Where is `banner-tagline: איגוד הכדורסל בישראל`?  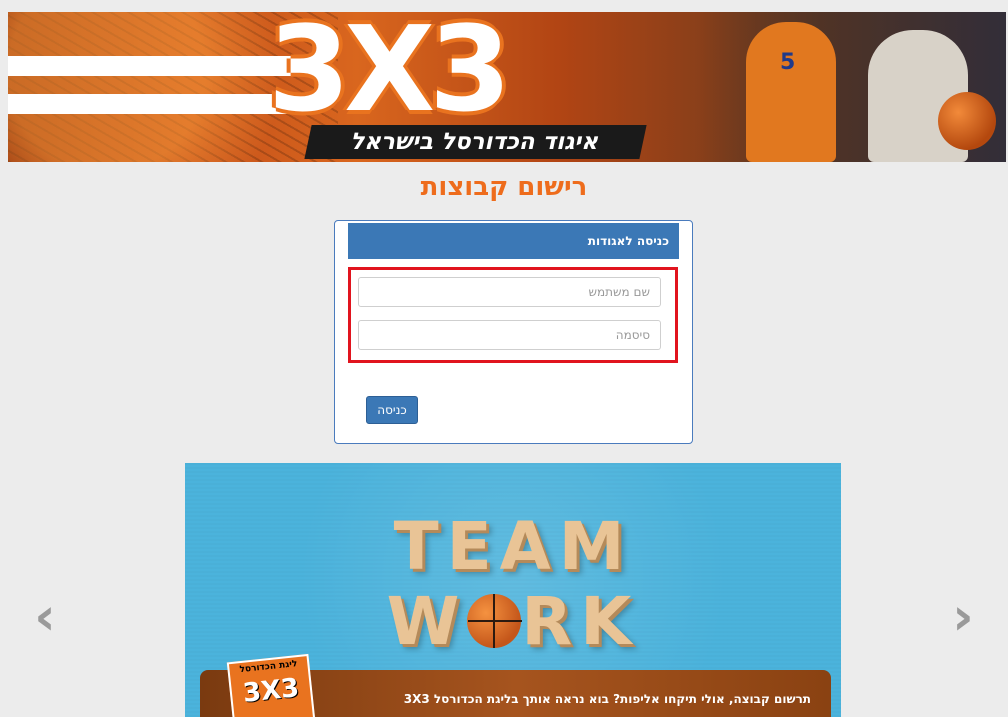 banner-tagline: איגוד הכדורסל בישראל is located at coordinates (475, 142).